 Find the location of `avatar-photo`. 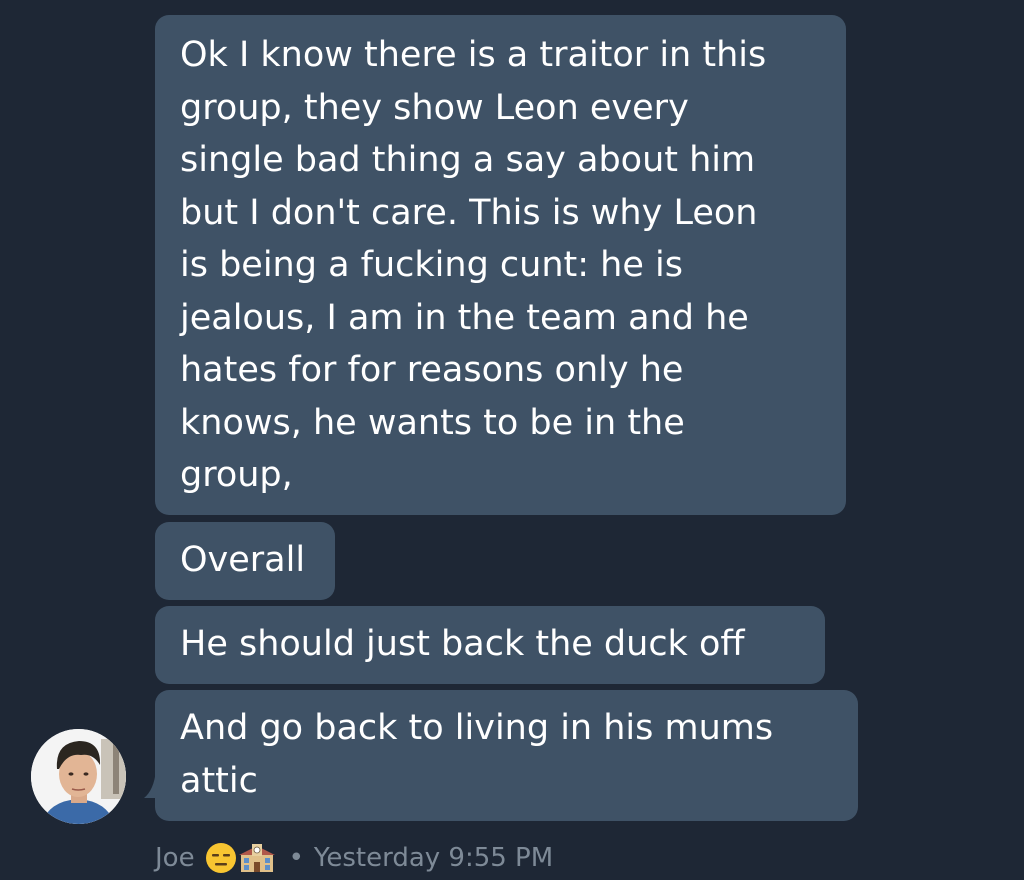

avatar-photo is located at coordinates (78, 776).